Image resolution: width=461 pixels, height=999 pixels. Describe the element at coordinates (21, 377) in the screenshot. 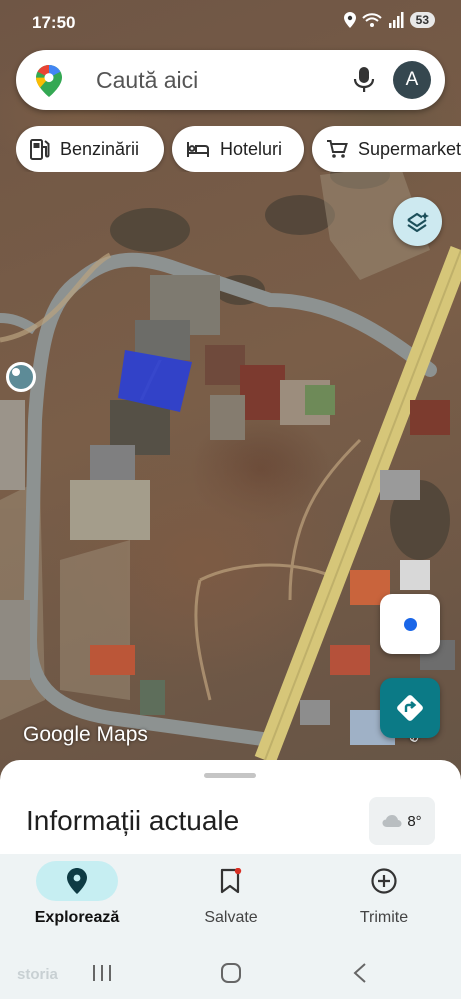

I see `place-marker-icon` at that location.